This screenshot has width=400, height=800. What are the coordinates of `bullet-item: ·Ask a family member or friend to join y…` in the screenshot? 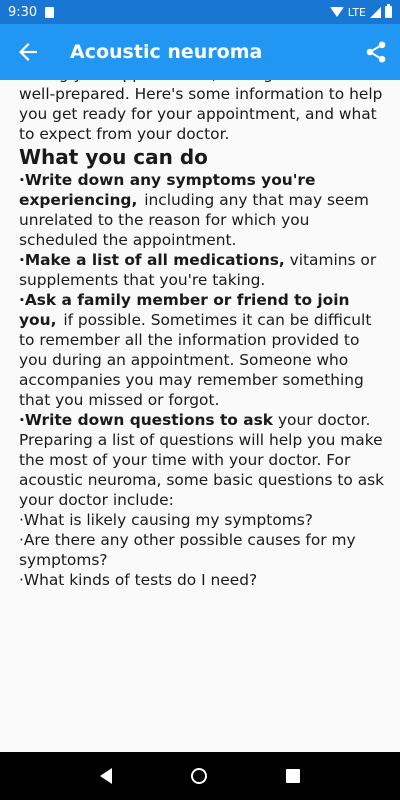 It's located at (204, 350).